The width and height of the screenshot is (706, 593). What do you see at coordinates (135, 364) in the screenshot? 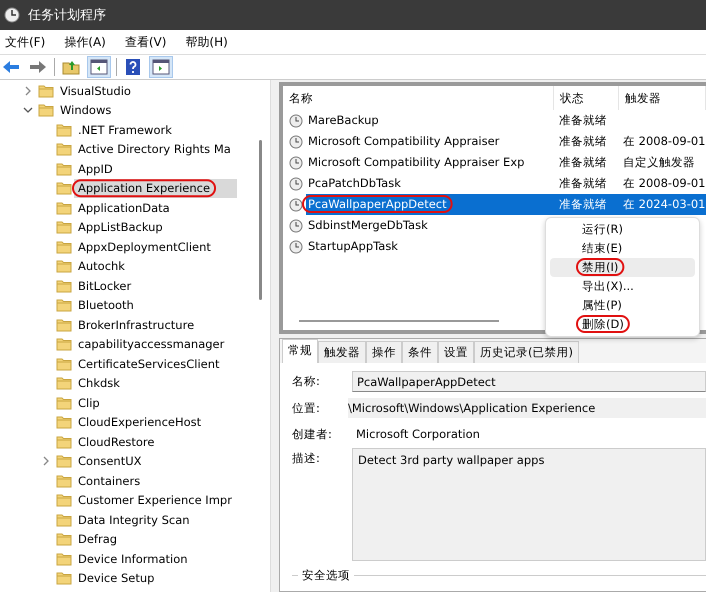
I see `tree-item: CertificateServicesClient` at bounding box center [135, 364].